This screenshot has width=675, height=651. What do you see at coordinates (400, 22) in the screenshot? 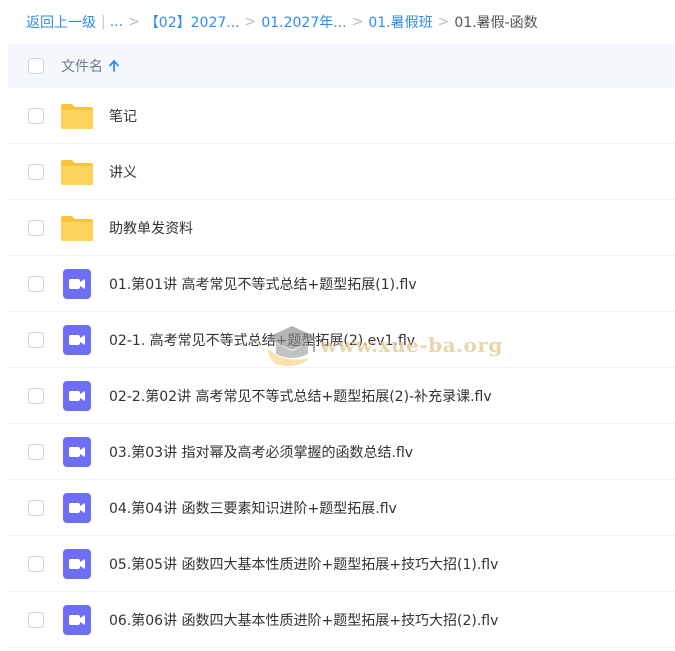
I see `breadcrumb-item: 01.暑假班` at bounding box center [400, 22].